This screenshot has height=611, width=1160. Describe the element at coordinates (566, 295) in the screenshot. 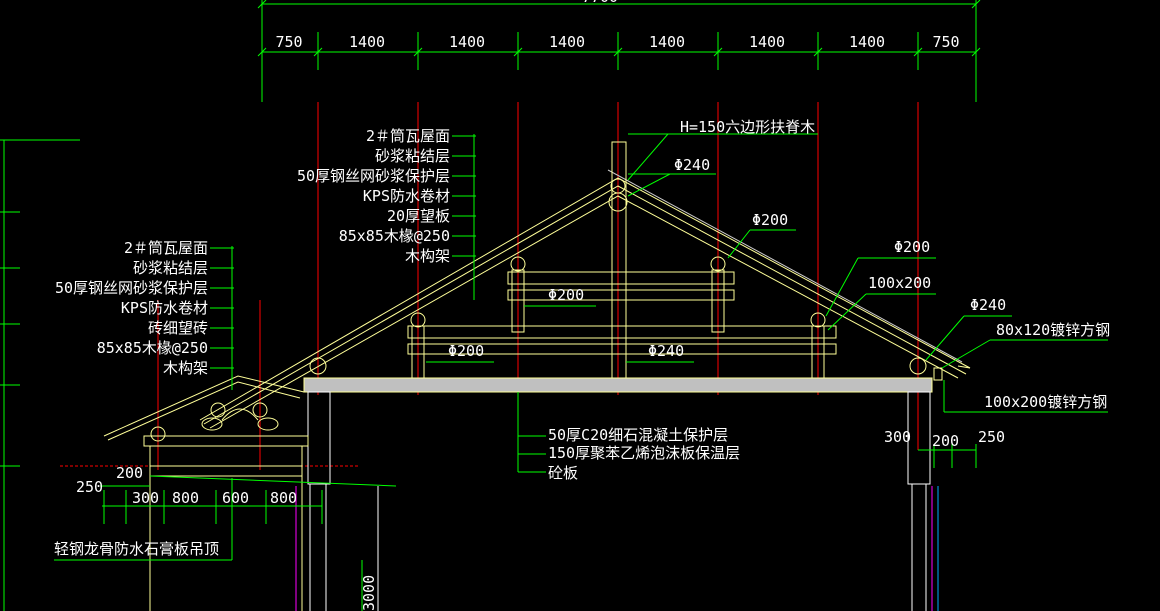

I see `label-phi200-inner: Φ200` at that location.